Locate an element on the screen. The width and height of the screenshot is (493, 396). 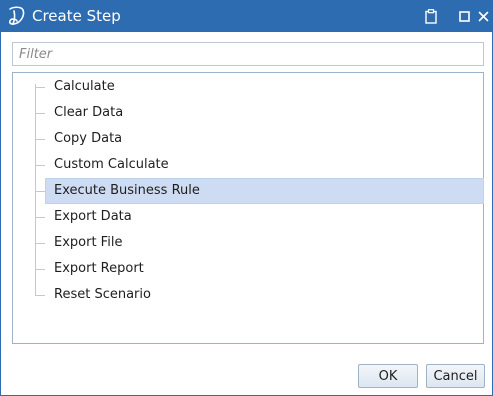
tree-item-execute-business-rule: Execute Business Rule is located at coordinates (259, 191).